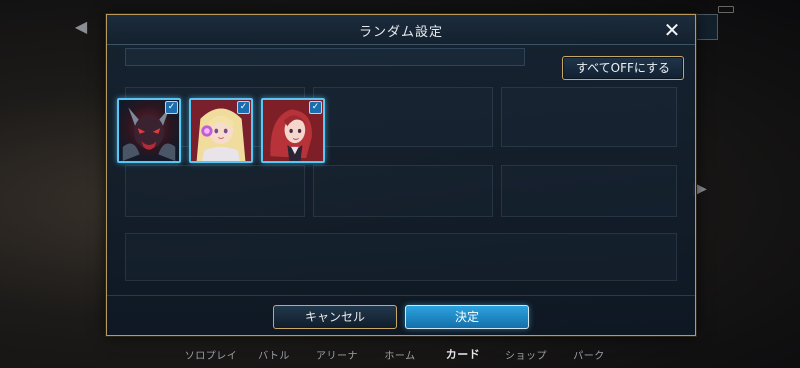  I want to click on dialog-title: ランダム設定, so click(400, 32).